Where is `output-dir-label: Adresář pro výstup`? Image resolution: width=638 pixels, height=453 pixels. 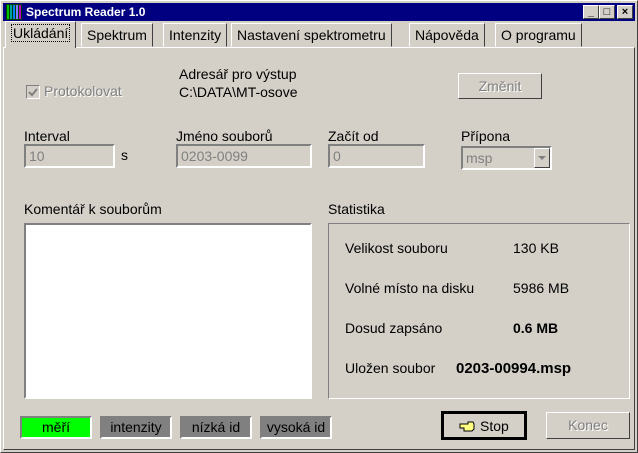 output-dir-label: Adresář pro výstup is located at coordinates (238, 74).